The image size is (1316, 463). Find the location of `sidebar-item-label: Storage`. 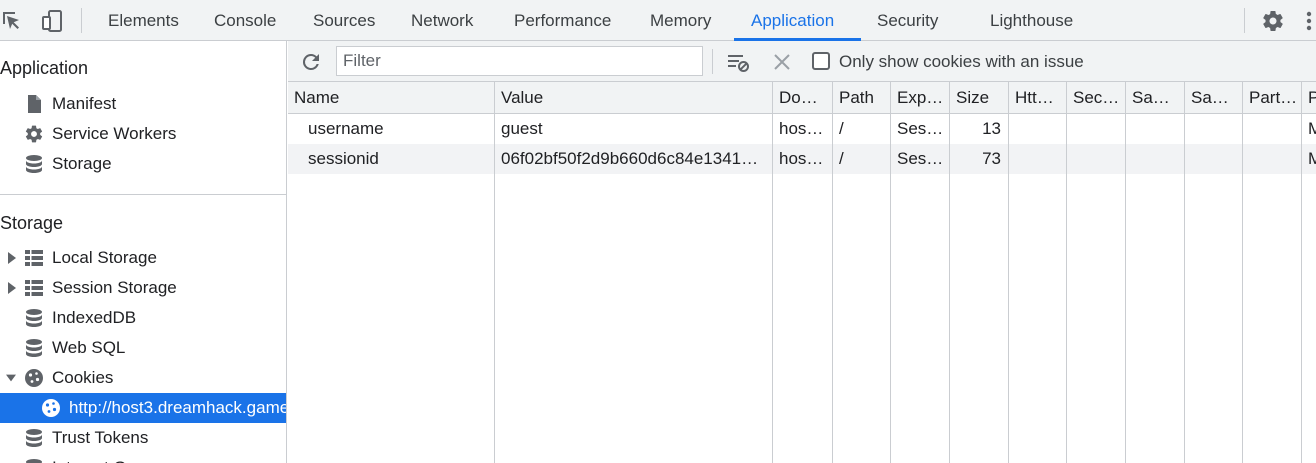

sidebar-item-label: Storage is located at coordinates (82, 163).